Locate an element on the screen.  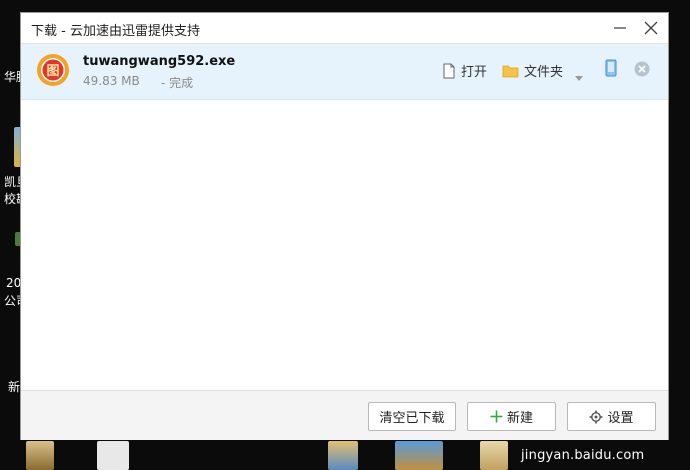
document-icon is located at coordinates (449, 71).